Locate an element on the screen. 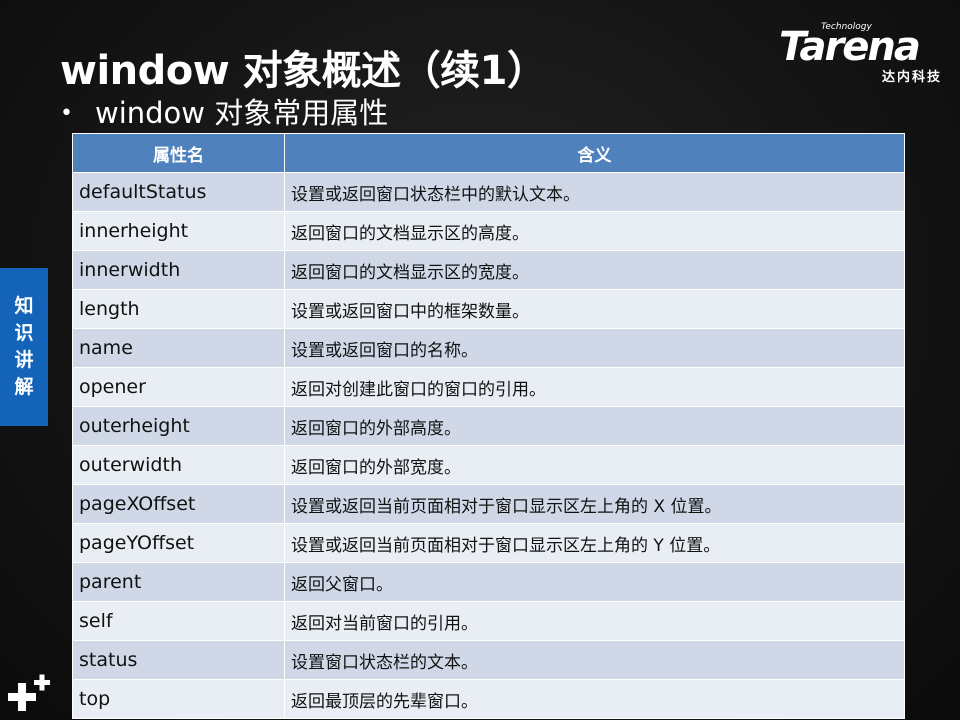  subtitle-text: window 对象常用属性 is located at coordinates (241, 113).